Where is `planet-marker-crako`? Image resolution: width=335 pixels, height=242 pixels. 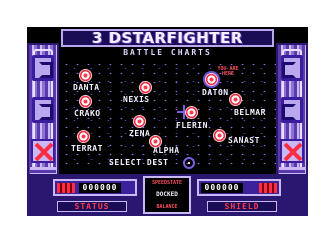
planet-marker-crako is located at coordinates (85, 101).